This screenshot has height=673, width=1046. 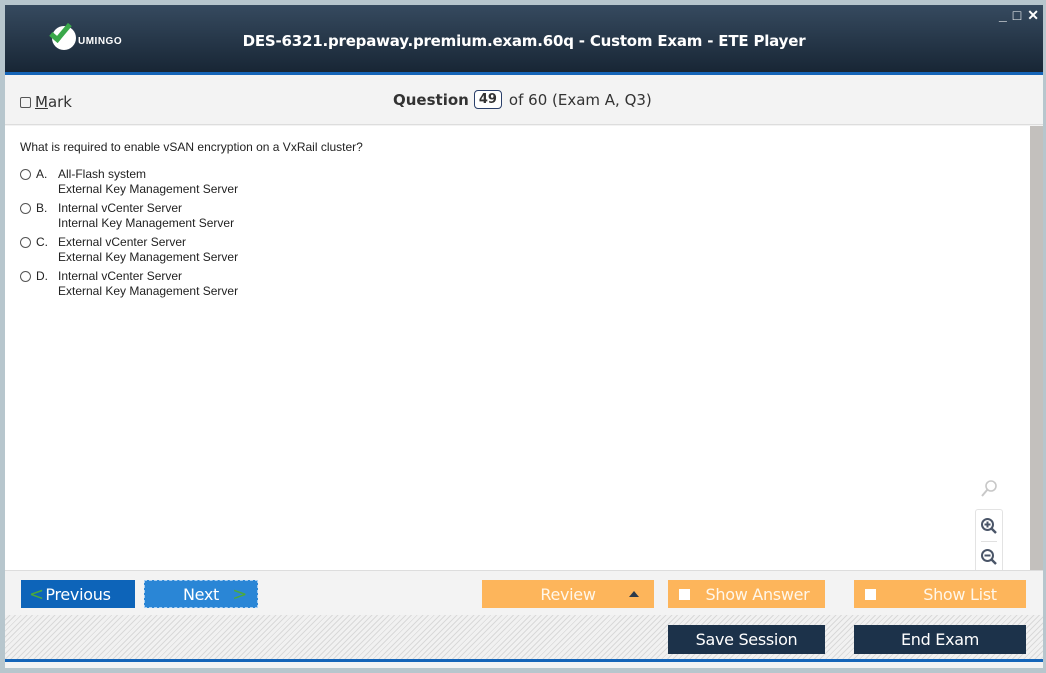 I want to click on show-list-label: Show List, so click(x=960, y=594).